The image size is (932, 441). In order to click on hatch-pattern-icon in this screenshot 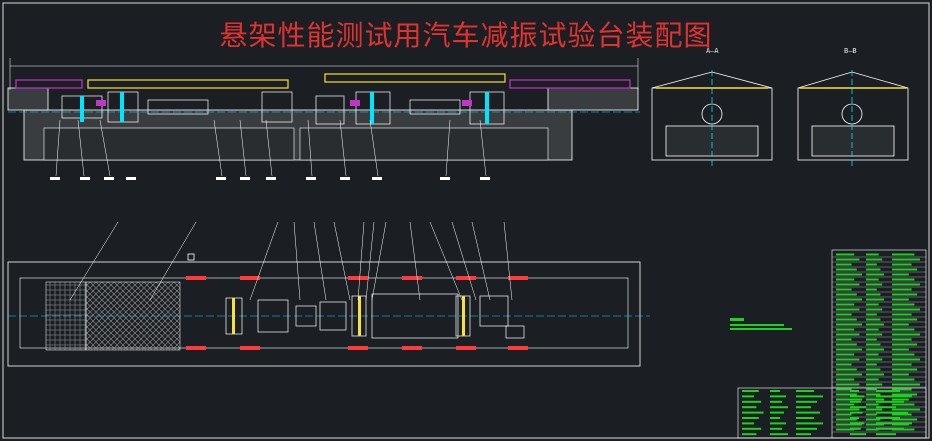, I will do `click(66, 316)`.